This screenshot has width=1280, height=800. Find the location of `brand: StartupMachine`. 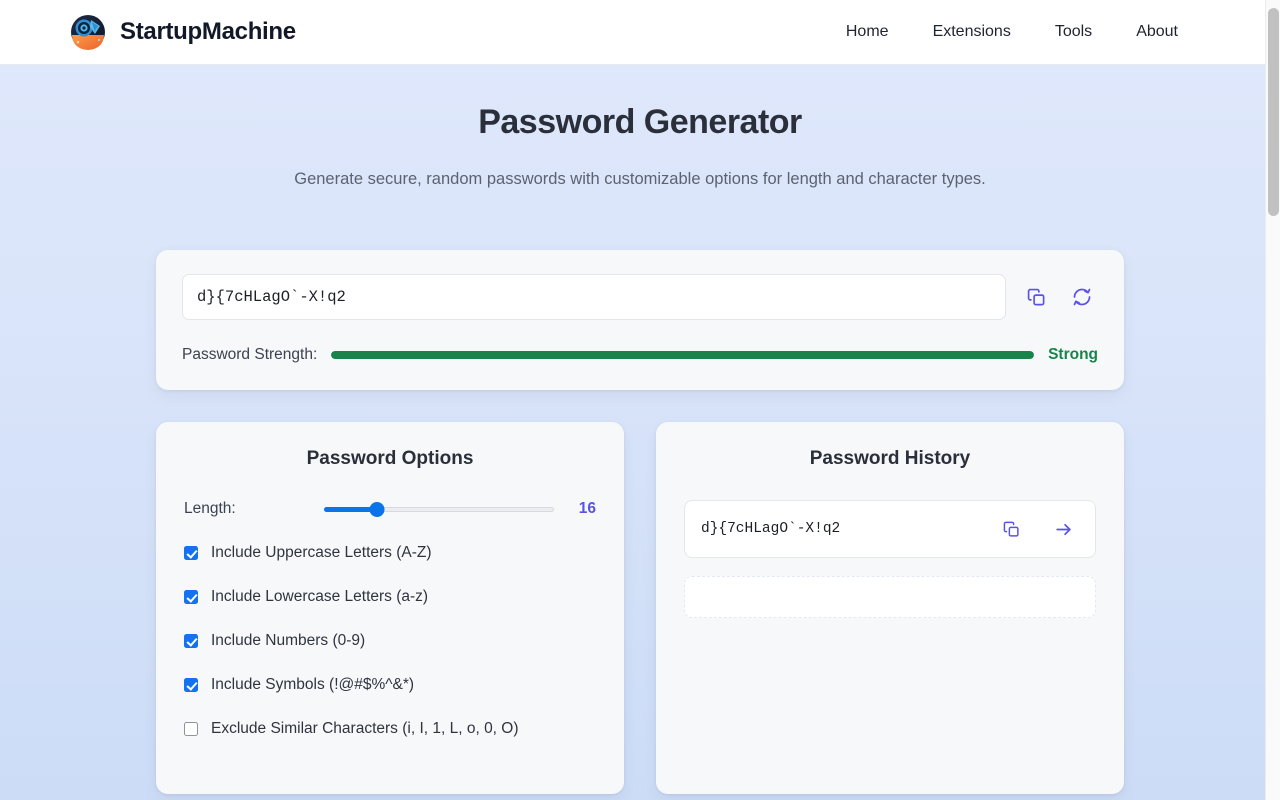

brand: StartupMachine is located at coordinates (183, 32).